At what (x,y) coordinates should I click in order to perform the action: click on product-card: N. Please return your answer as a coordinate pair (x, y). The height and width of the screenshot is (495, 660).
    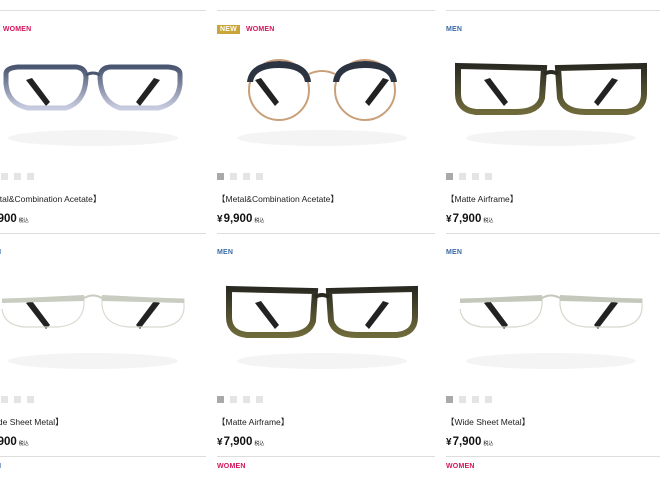
    Looking at the image, I should click on (103, 475).